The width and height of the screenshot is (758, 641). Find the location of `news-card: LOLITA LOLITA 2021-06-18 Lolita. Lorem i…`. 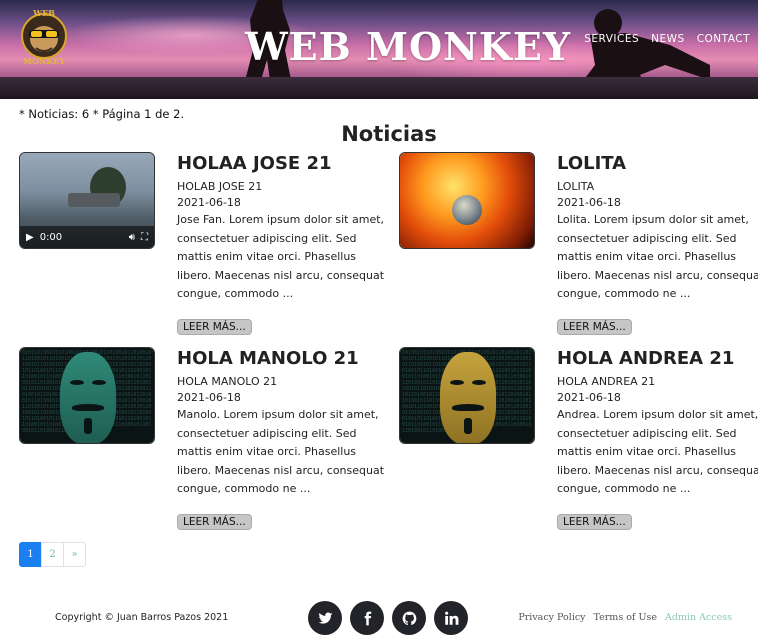

news-card: LOLITA LOLITA 2021-06-18 Lolita. Lorem i… is located at coordinates (578, 244).